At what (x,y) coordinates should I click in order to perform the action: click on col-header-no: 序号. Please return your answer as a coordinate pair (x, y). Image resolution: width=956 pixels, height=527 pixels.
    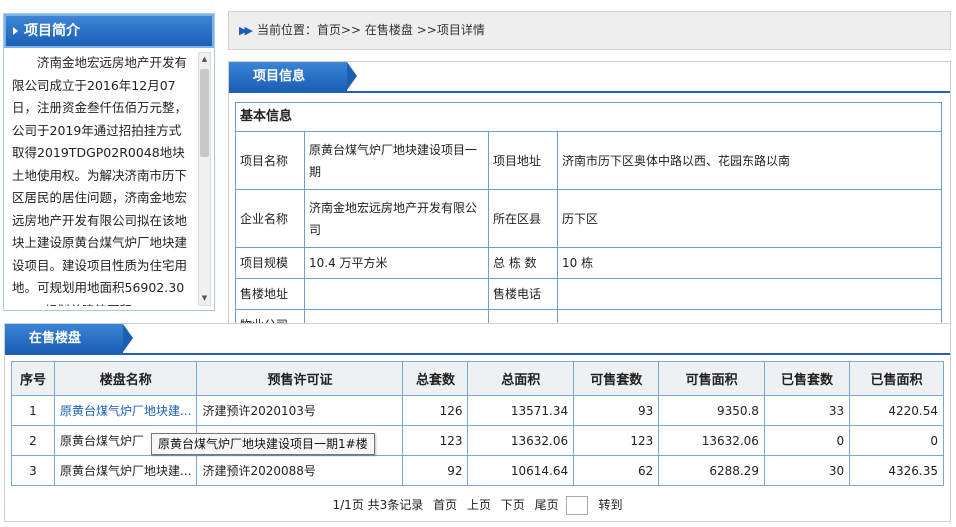
    Looking at the image, I should click on (33, 378).